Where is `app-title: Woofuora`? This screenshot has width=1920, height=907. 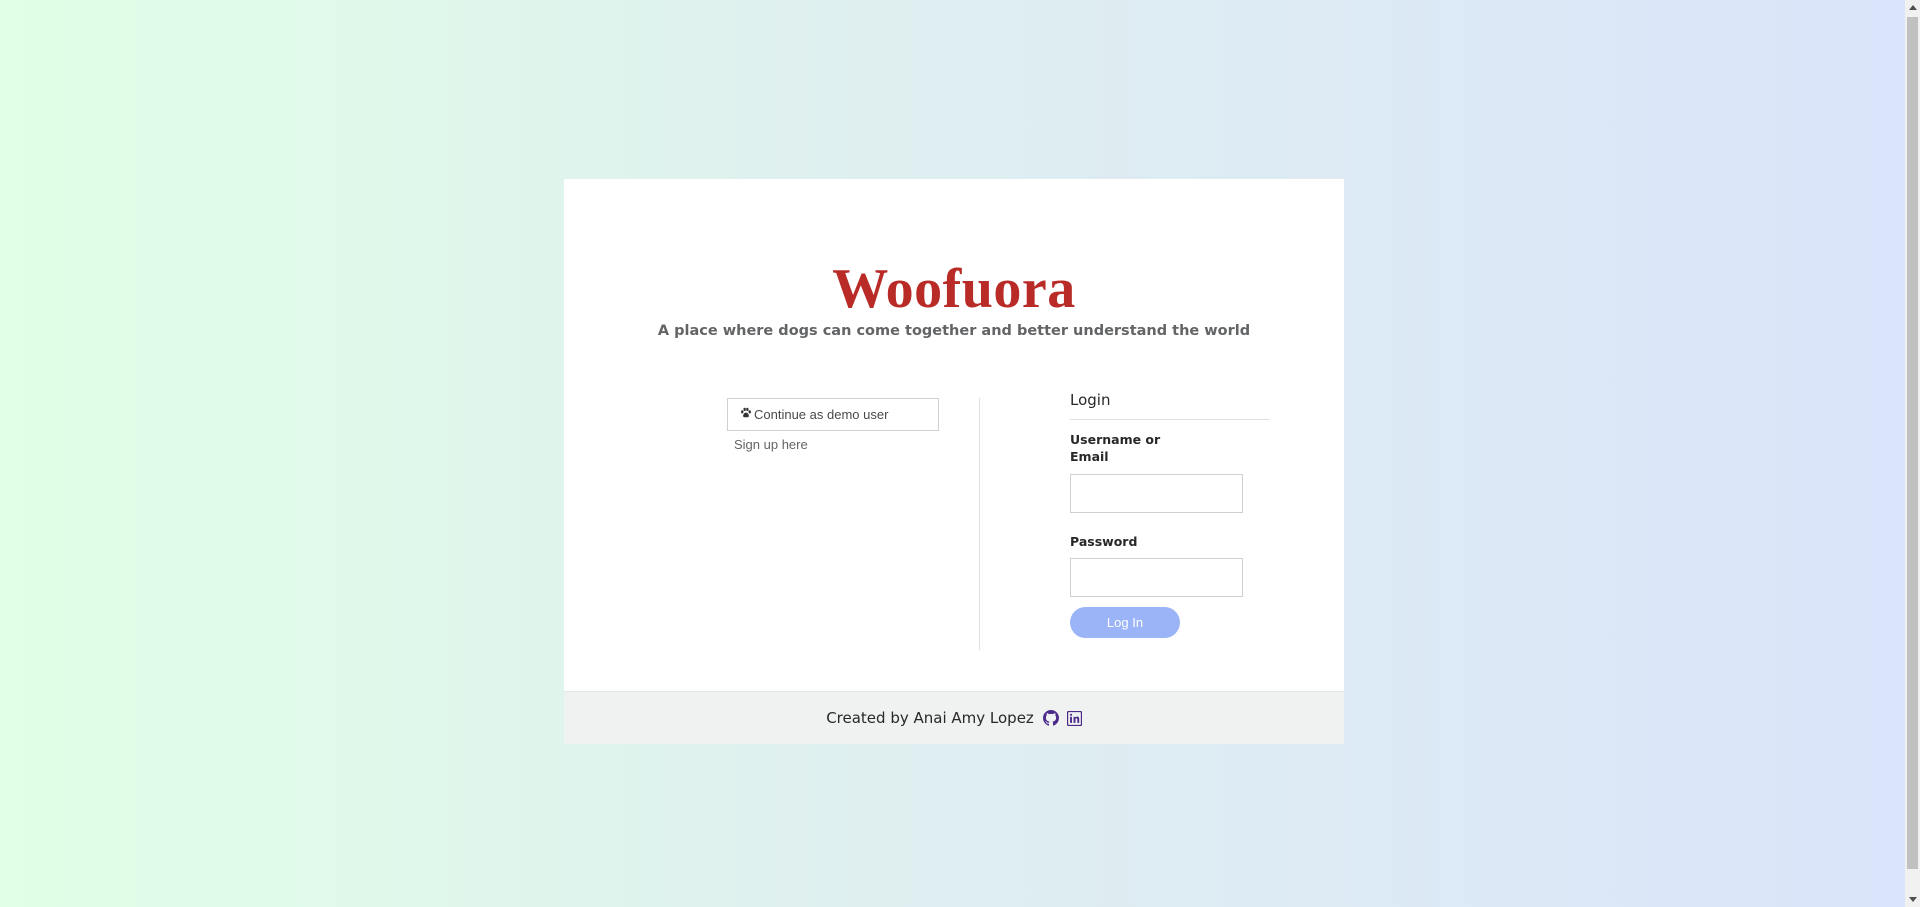
app-title: Woofuora is located at coordinates (954, 289).